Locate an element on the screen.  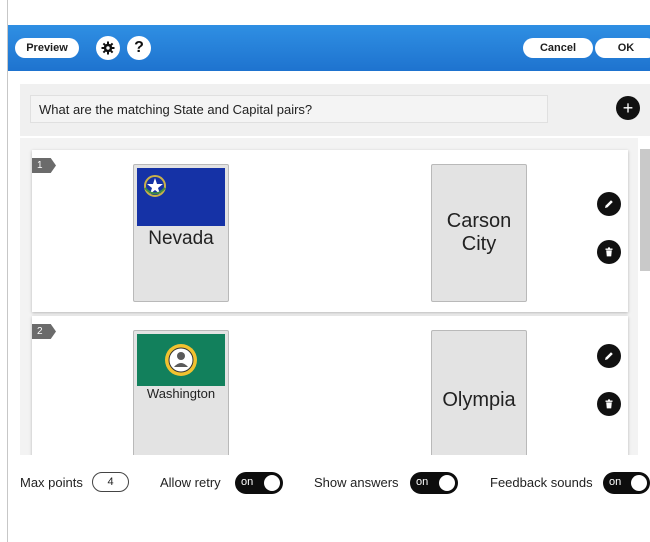
capital-name: Olympia is located at coordinates (479, 399).